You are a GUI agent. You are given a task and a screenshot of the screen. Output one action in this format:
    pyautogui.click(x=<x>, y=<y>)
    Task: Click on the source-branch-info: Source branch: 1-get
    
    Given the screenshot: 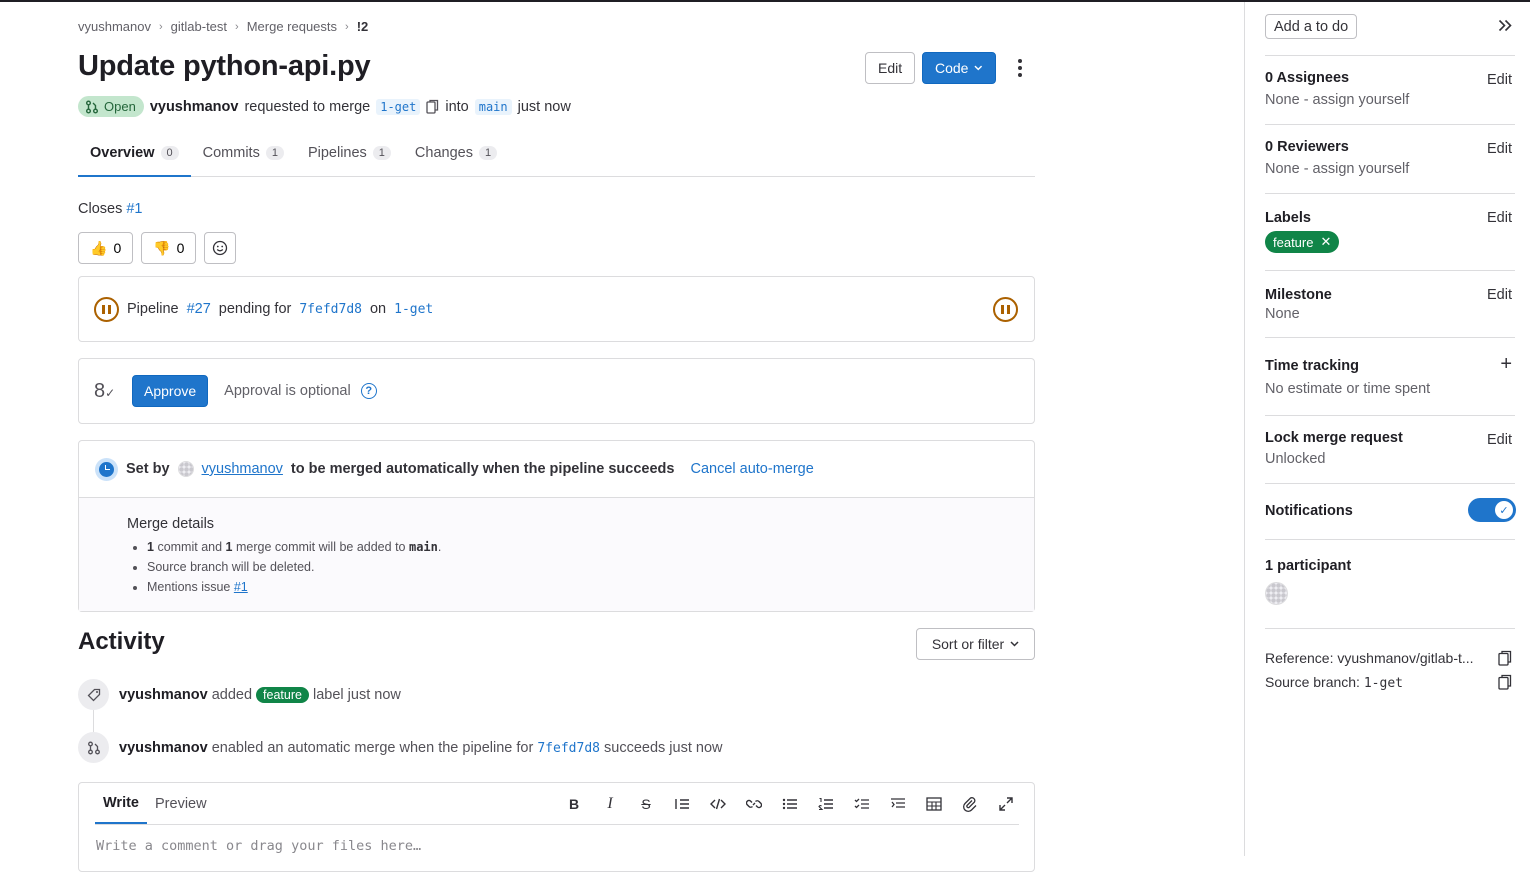 What is the action you would take?
    pyautogui.click(x=1334, y=682)
    